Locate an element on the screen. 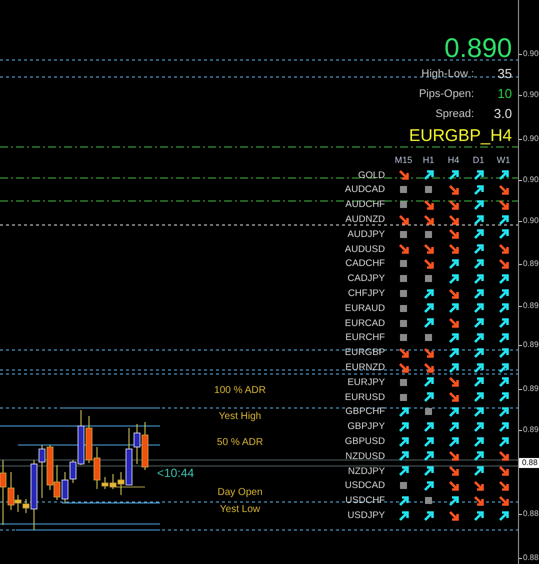 This screenshot has height=564, width=539. level-label: Yest High is located at coordinates (240, 416).